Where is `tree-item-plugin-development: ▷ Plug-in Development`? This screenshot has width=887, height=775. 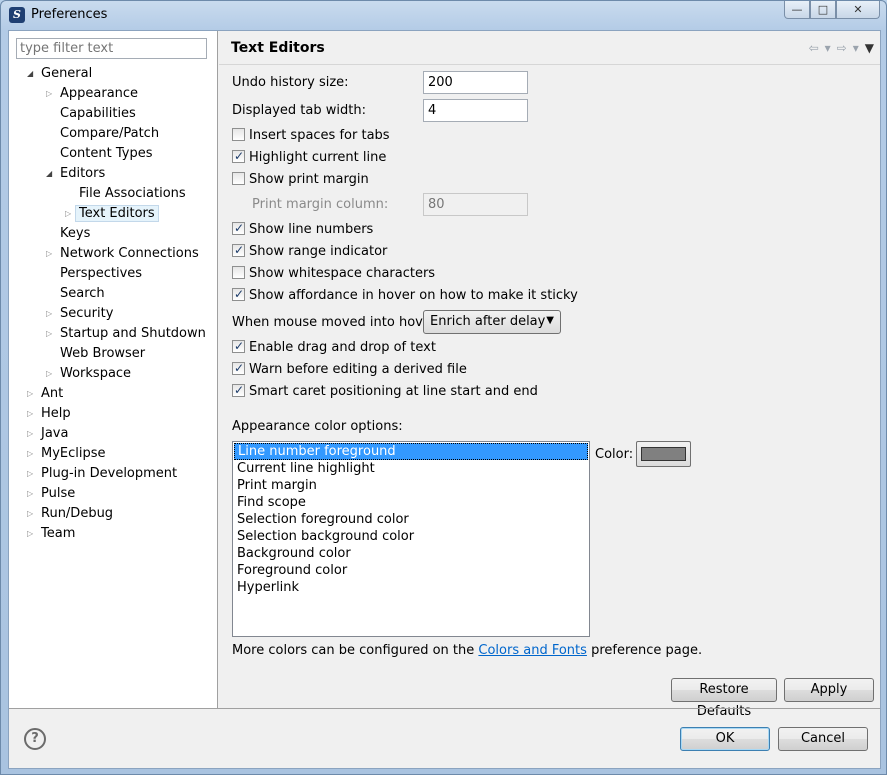 tree-item-plugin-development: ▷ Plug-in Development is located at coordinates (102, 474).